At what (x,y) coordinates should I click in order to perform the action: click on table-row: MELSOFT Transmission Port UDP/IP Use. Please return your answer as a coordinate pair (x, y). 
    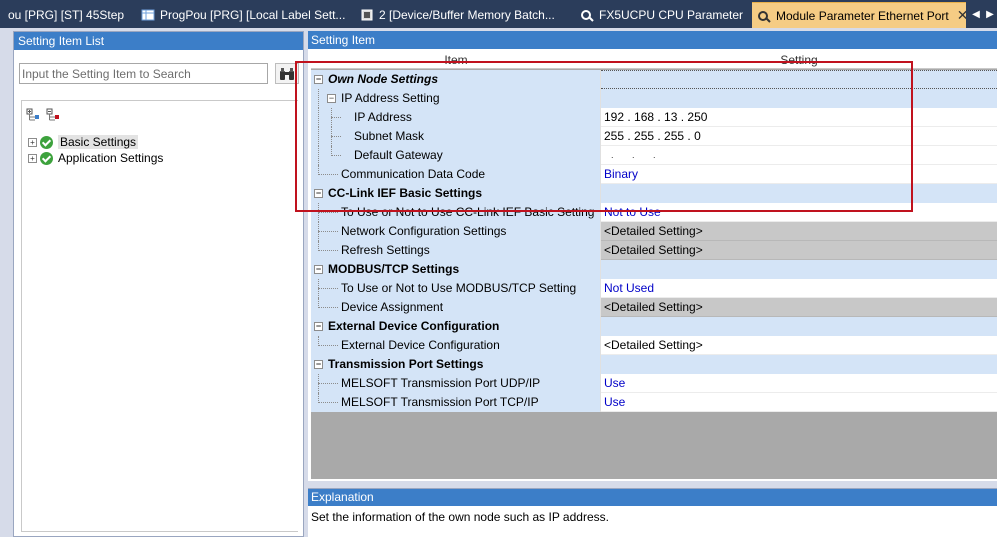
    Looking at the image, I should click on (654, 383).